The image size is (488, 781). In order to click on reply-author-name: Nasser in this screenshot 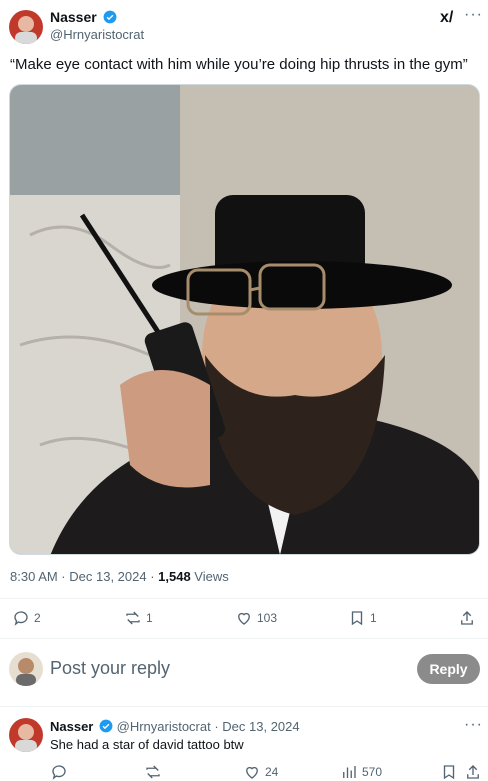, I will do `click(71, 726)`.